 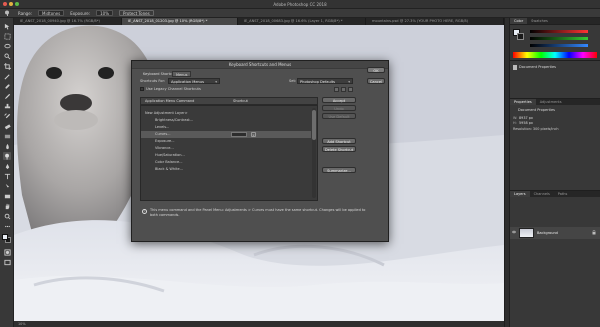 I want to click on range-select: Midtones, so click(x=51, y=13).